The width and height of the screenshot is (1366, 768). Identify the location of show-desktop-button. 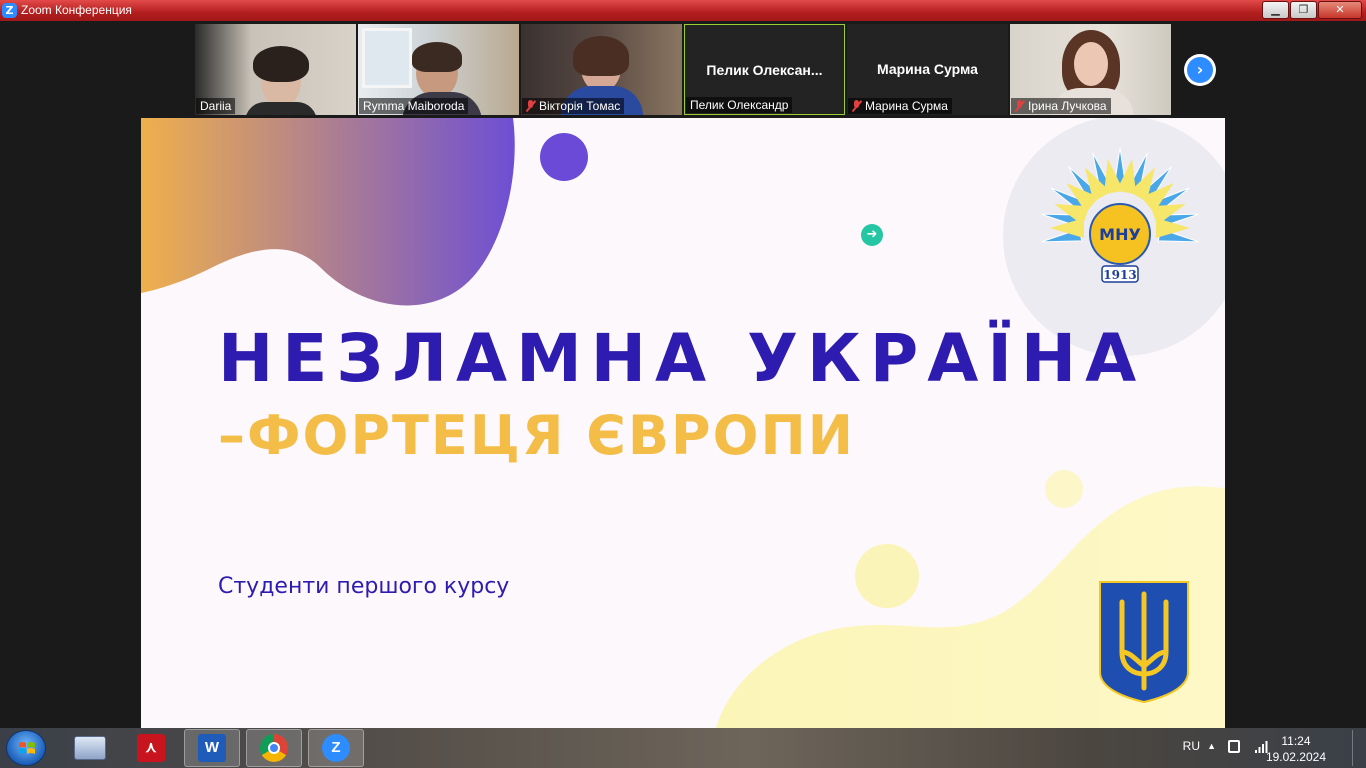
(1358, 748).